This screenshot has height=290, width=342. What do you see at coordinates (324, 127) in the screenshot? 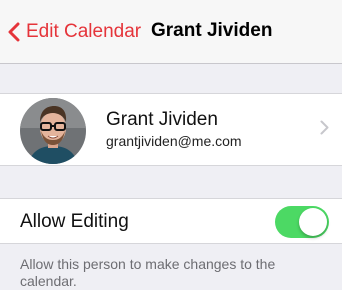
I see `chevron-right-icon` at bounding box center [324, 127].